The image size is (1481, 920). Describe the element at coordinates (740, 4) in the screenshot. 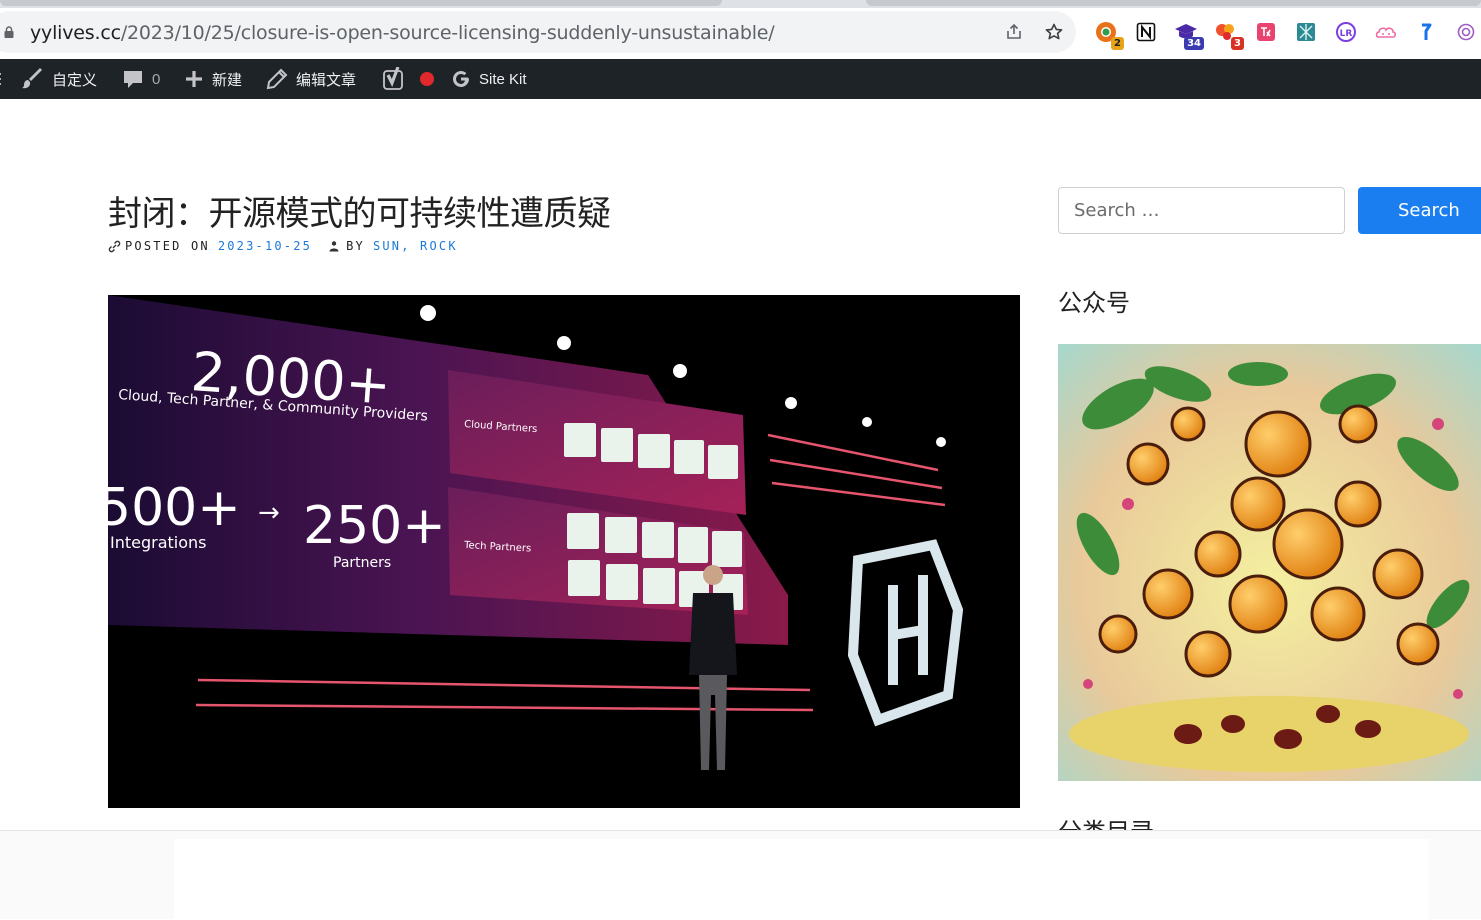

I see `browser-tabstrip` at that location.